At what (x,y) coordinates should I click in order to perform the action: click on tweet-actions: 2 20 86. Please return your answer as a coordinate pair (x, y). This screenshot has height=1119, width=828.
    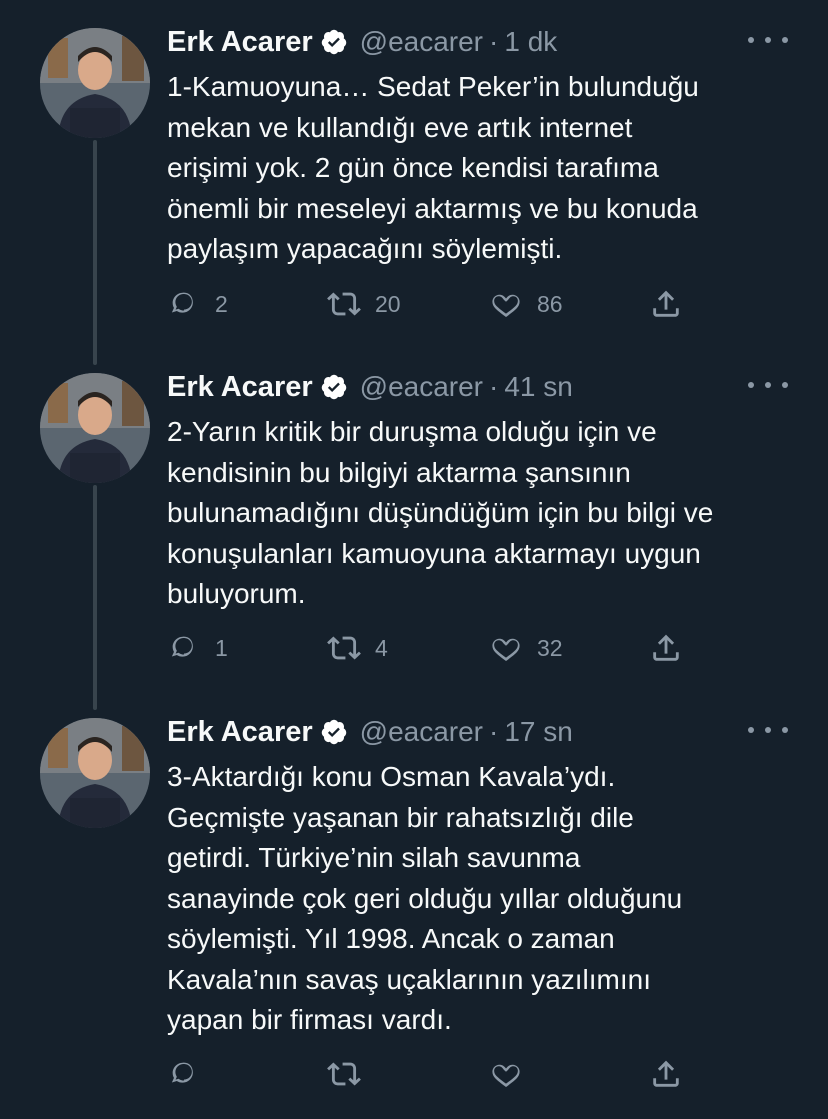
    Looking at the image, I should click on (432, 304).